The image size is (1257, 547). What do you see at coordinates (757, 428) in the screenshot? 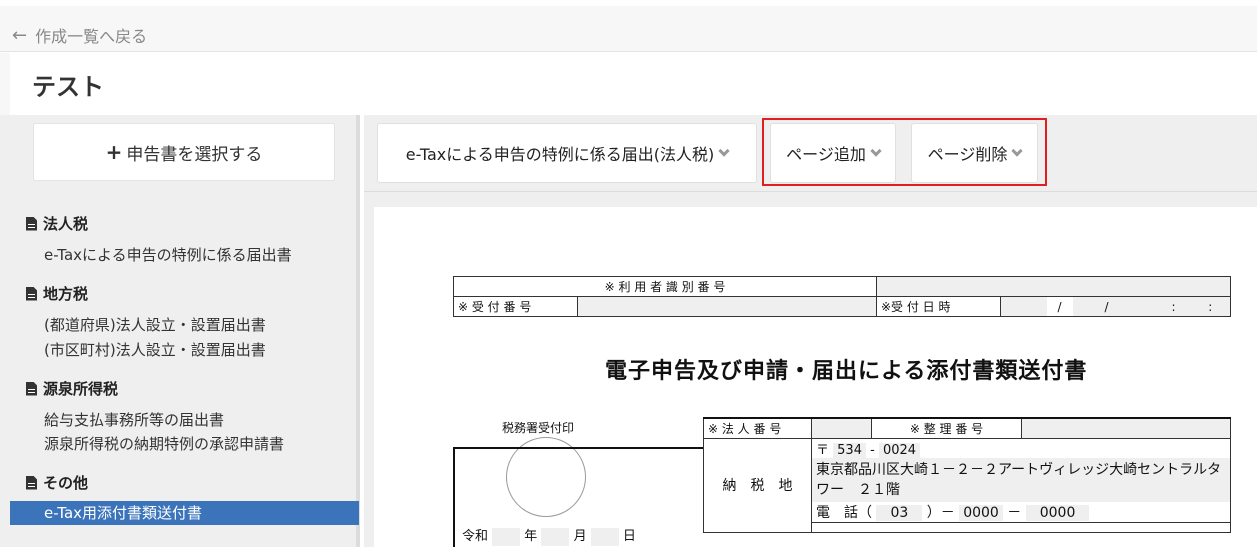
I see `corp-no-label: ※ 法 人 番 号` at bounding box center [757, 428].